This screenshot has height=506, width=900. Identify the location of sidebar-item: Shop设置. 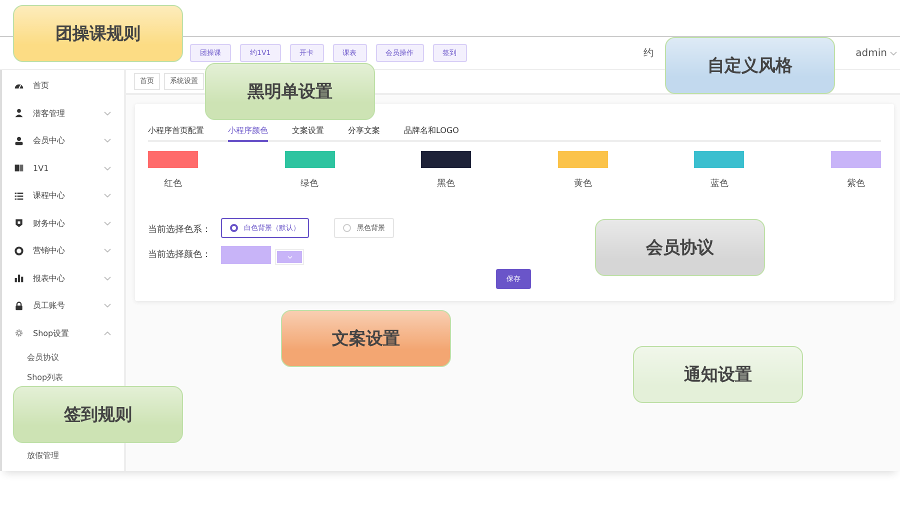
(68, 333).